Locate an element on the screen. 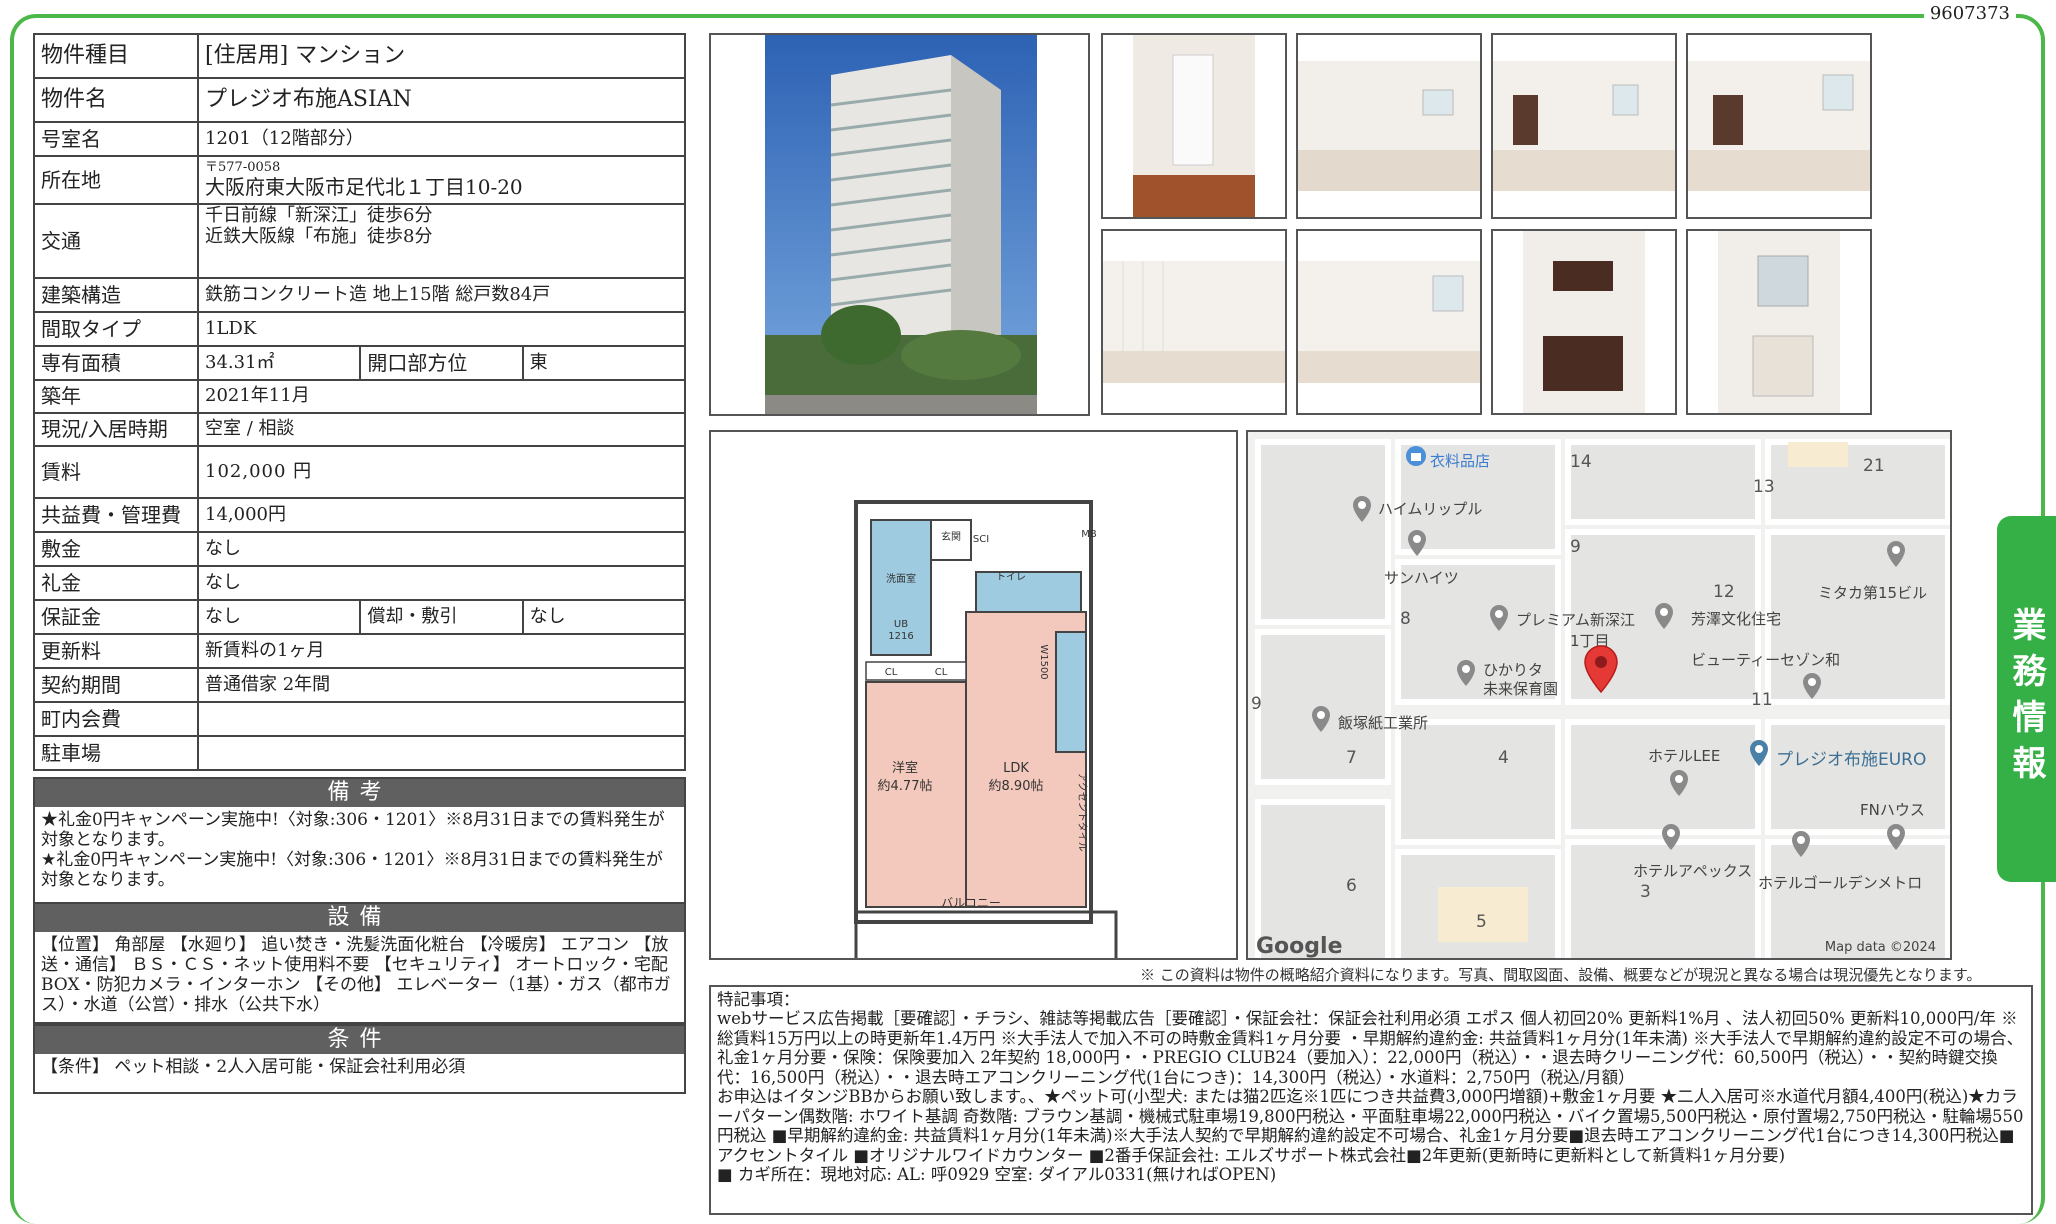 This screenshot has height=1224, width=2056. value-status: 空室 / 相談 is located at coordinates (441, 429).